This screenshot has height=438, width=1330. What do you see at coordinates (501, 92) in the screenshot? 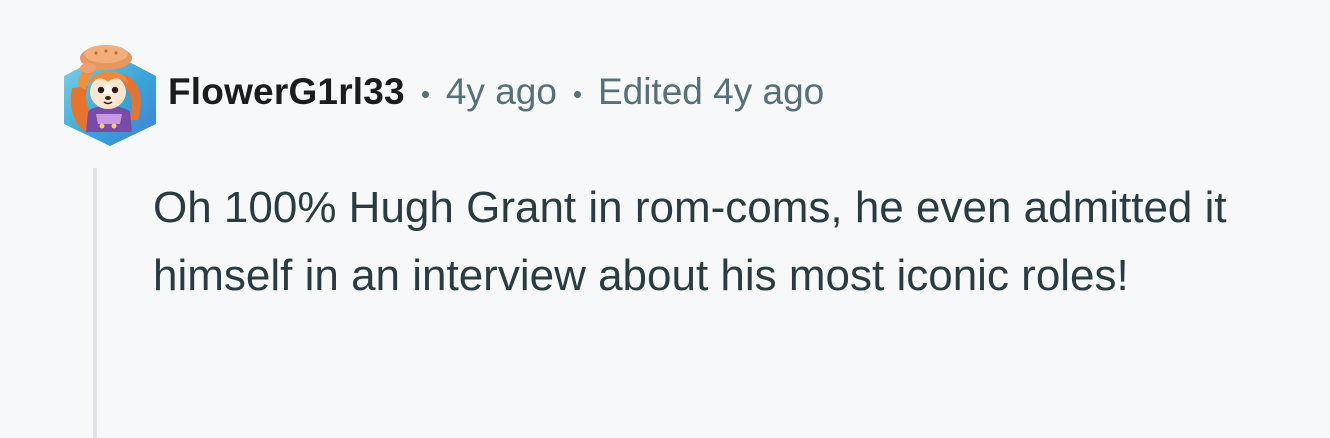
I see `comment-timestamp: 4y ago` at bounding box center [501, 92].